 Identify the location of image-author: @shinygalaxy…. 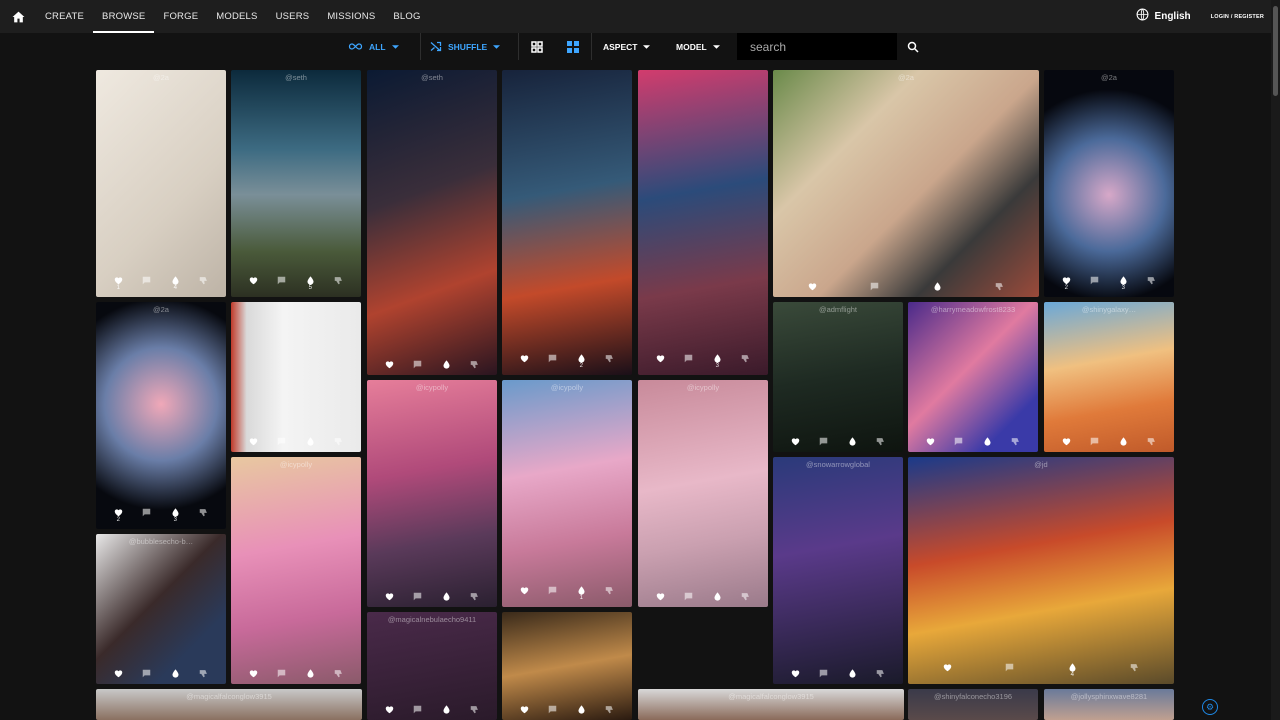
(1109, 309).